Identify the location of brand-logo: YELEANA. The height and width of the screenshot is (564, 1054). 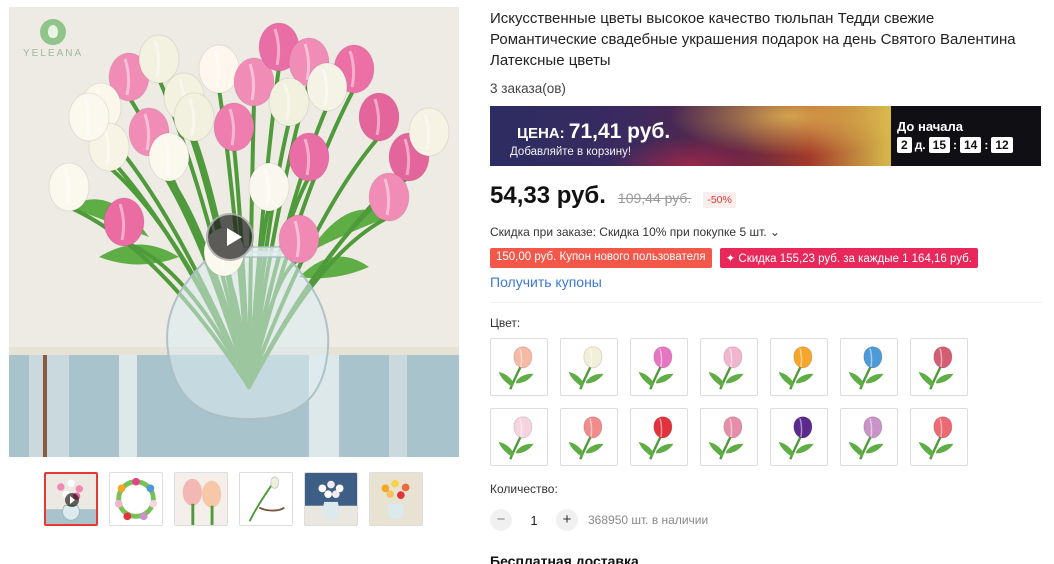
(53, 39).